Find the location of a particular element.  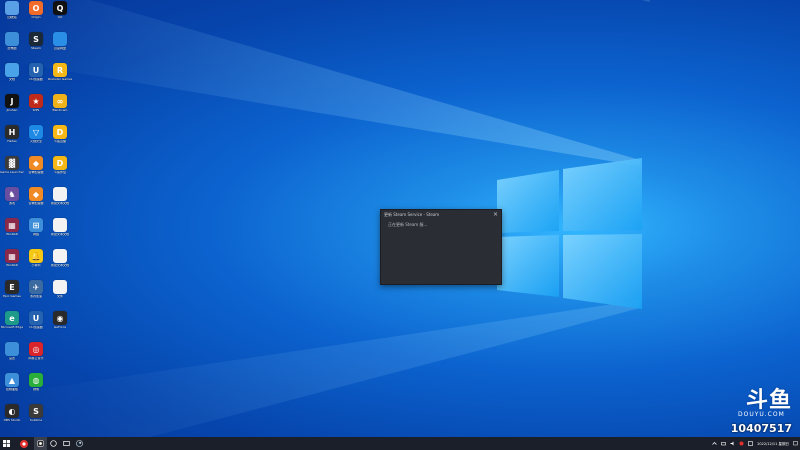

desktop-icon-label: 小黄鸭 is located at coordinates (36, 265).